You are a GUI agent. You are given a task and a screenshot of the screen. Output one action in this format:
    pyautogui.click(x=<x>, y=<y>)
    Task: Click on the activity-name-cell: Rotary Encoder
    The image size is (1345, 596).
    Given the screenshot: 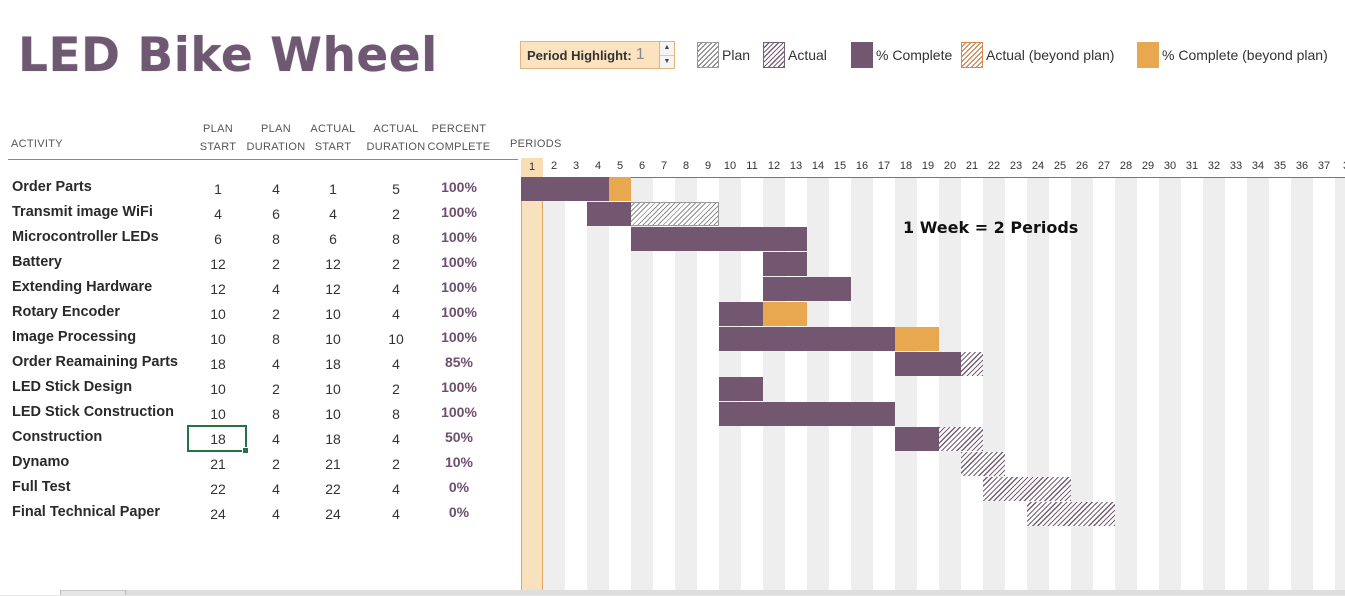 What is the action you would take?
    pyautogui.click(x=66, y=312)
    